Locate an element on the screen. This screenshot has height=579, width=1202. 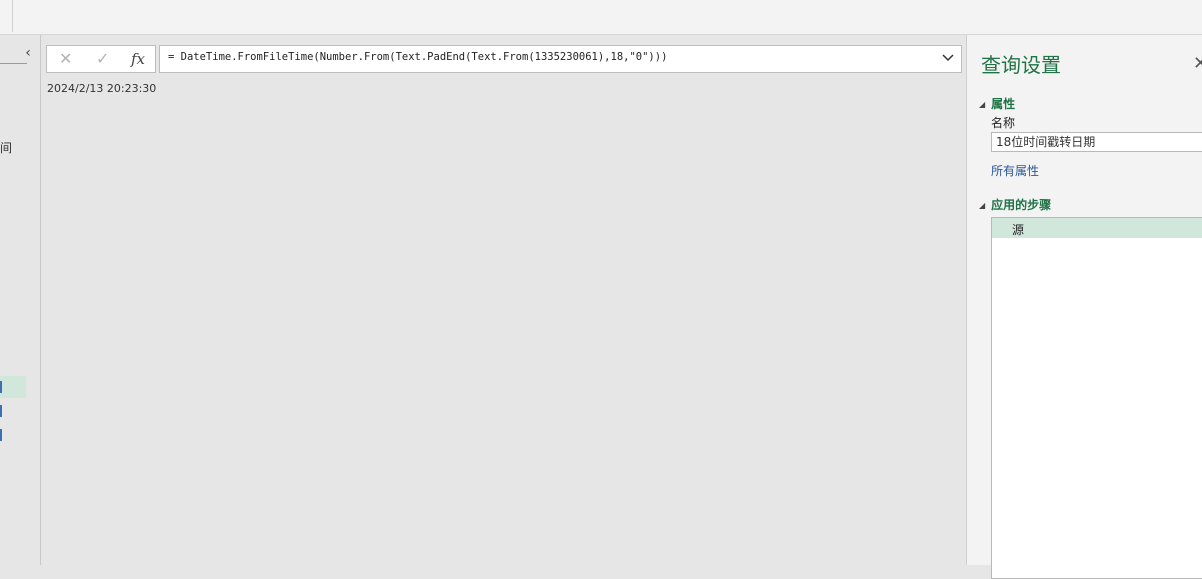
step-label: 源 is located at coordinates (1018, 230).